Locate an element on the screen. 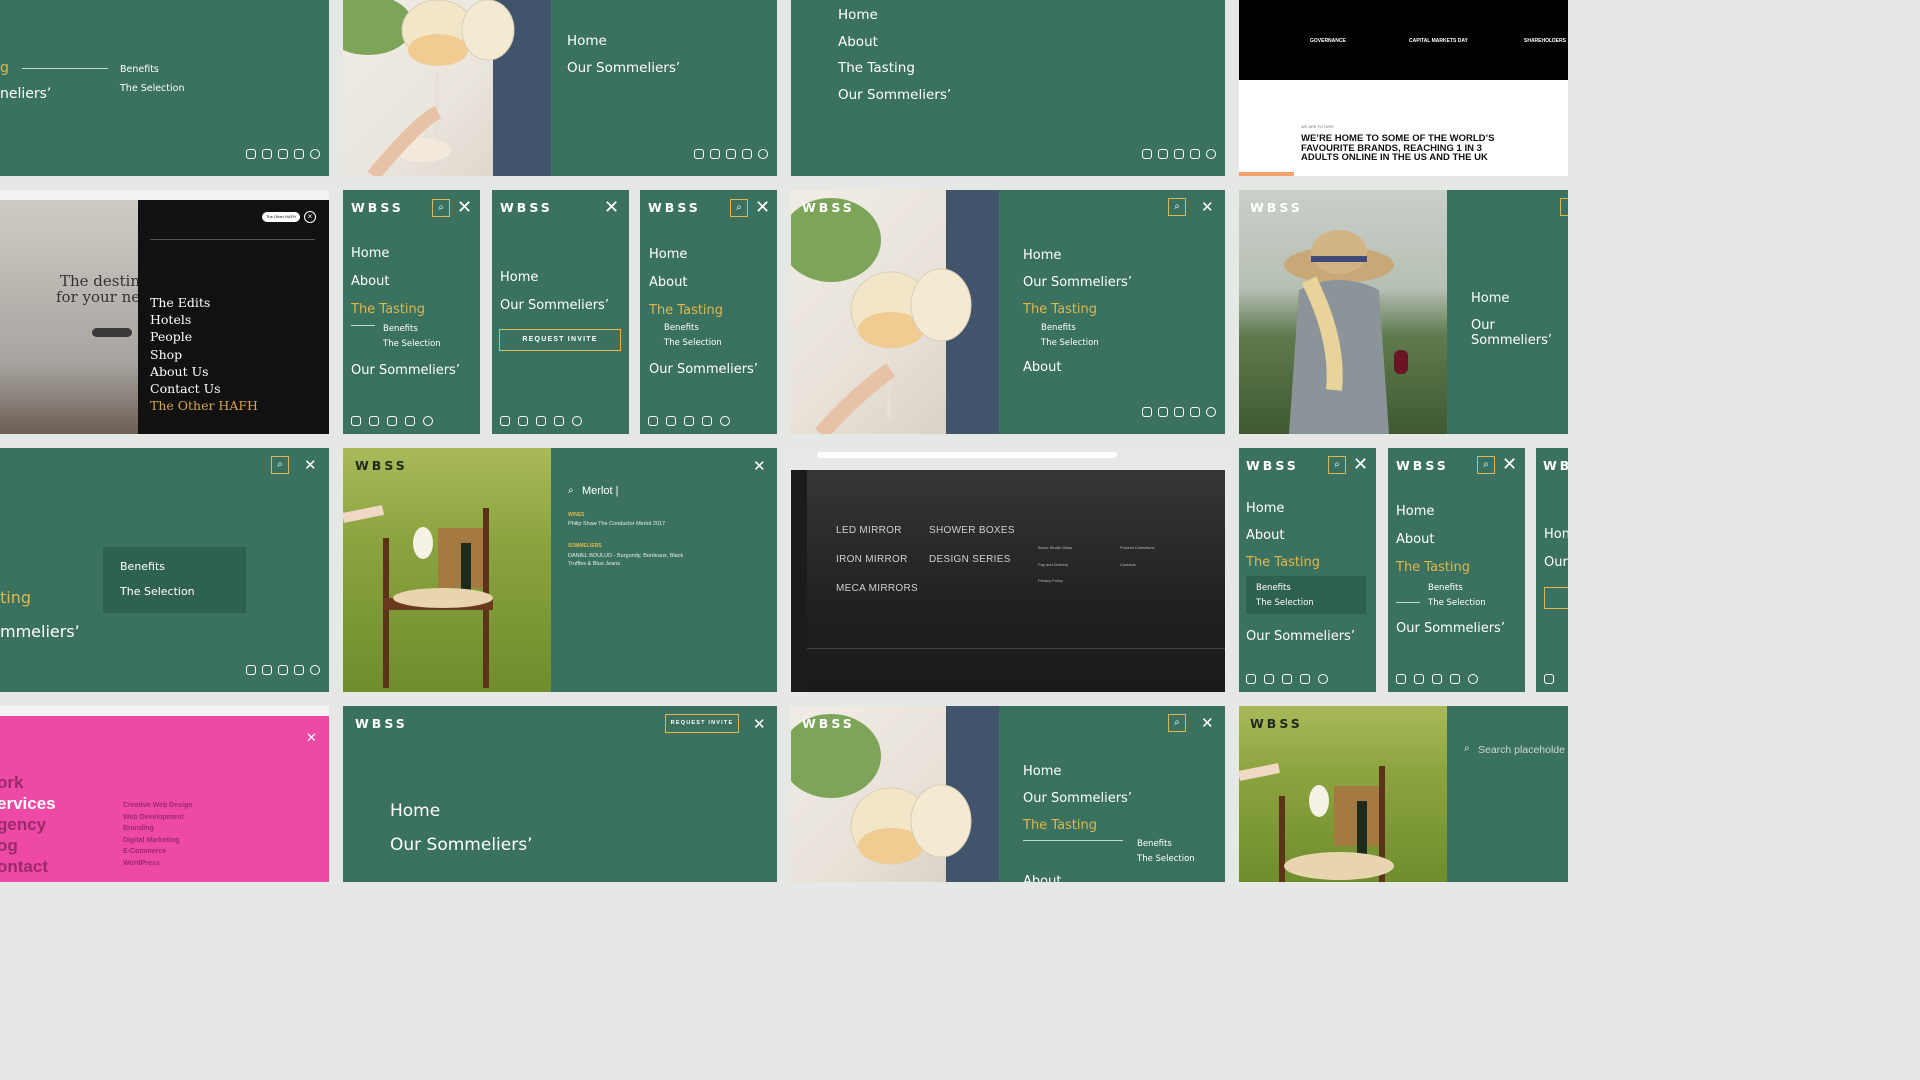 Image resolution: width=1920 pixels, height=1080 pixels. menu-iron-mirror: IRON MIRROR is located at coordinates (872, 559).